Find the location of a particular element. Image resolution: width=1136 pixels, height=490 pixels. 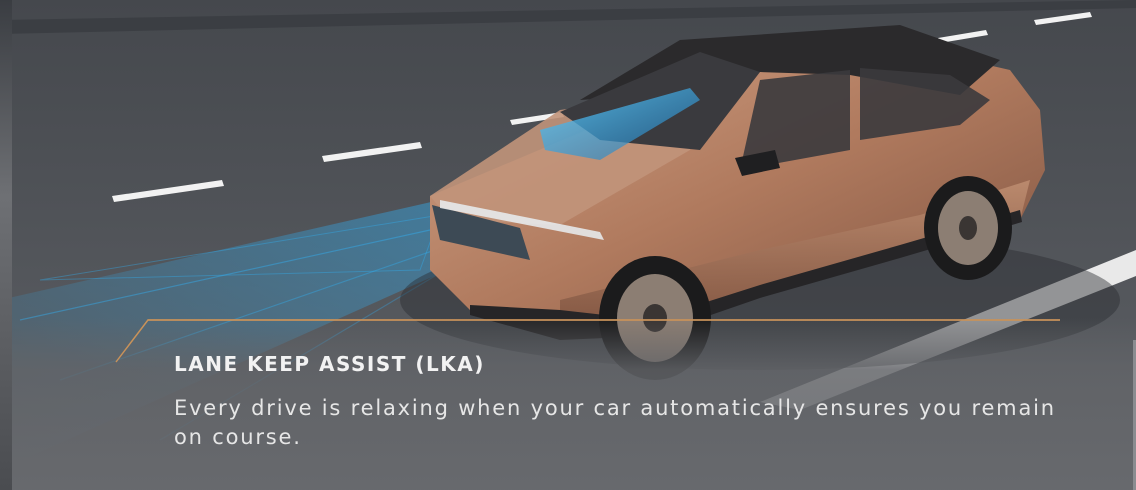

left-edge is located at coordinates (6, 245).